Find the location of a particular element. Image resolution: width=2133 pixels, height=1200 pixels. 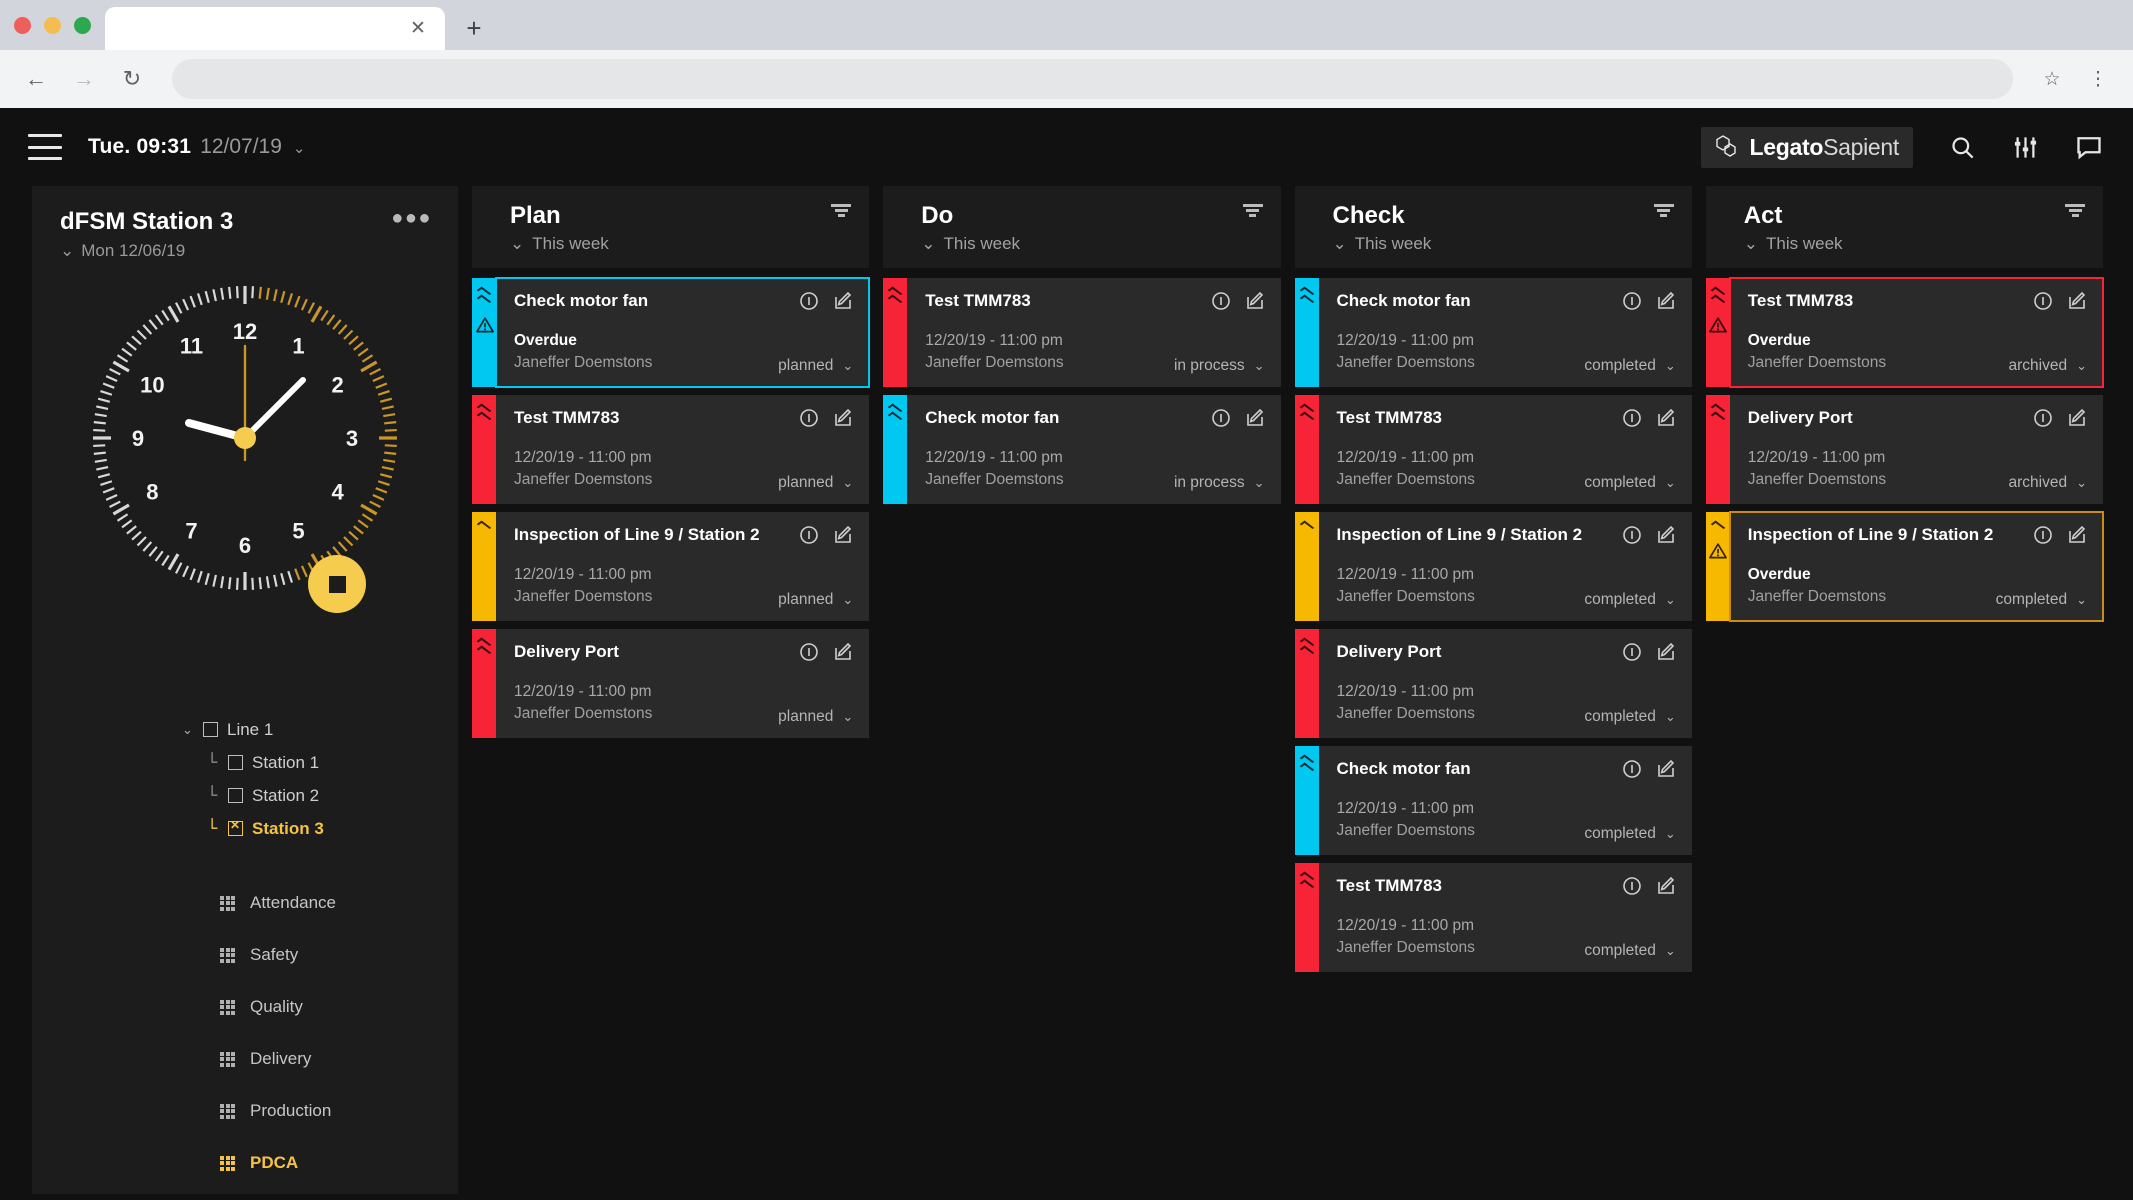

tree-item-station-2: └ Station 2 is located at coordinates (320, 795).